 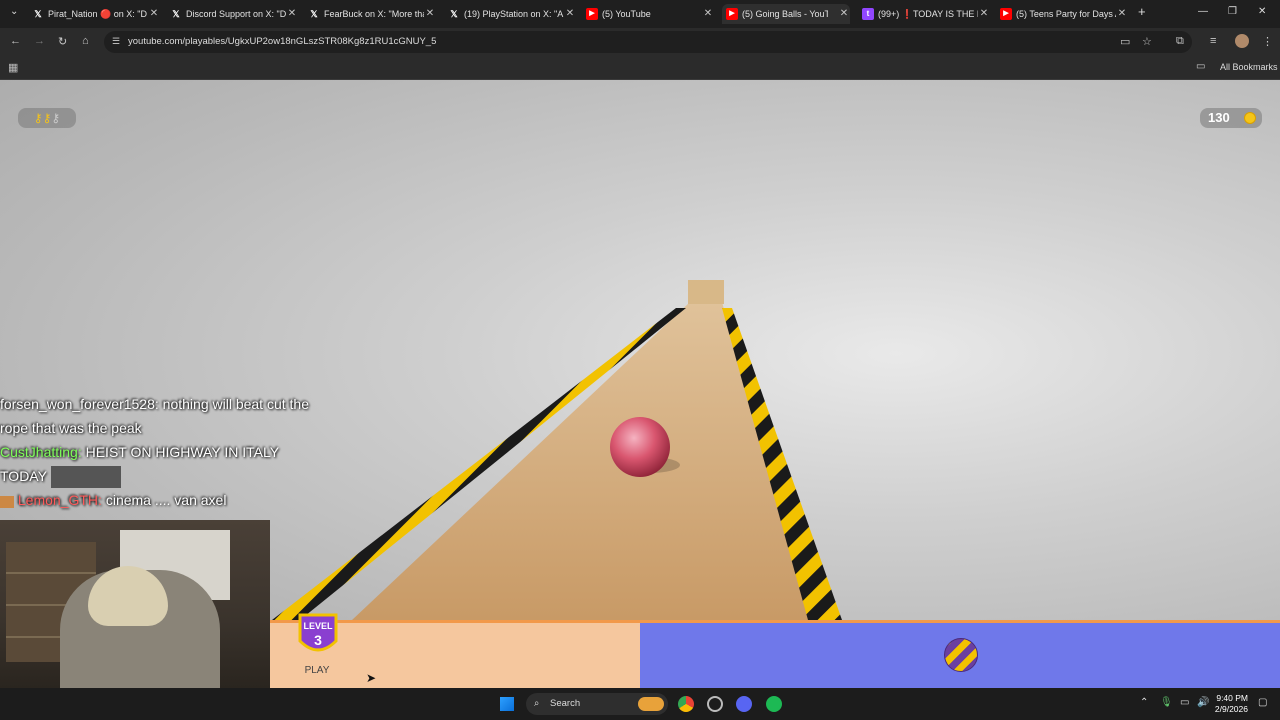 I want to click on apps-grid-icon: ▦, so click(x=13, y=67).